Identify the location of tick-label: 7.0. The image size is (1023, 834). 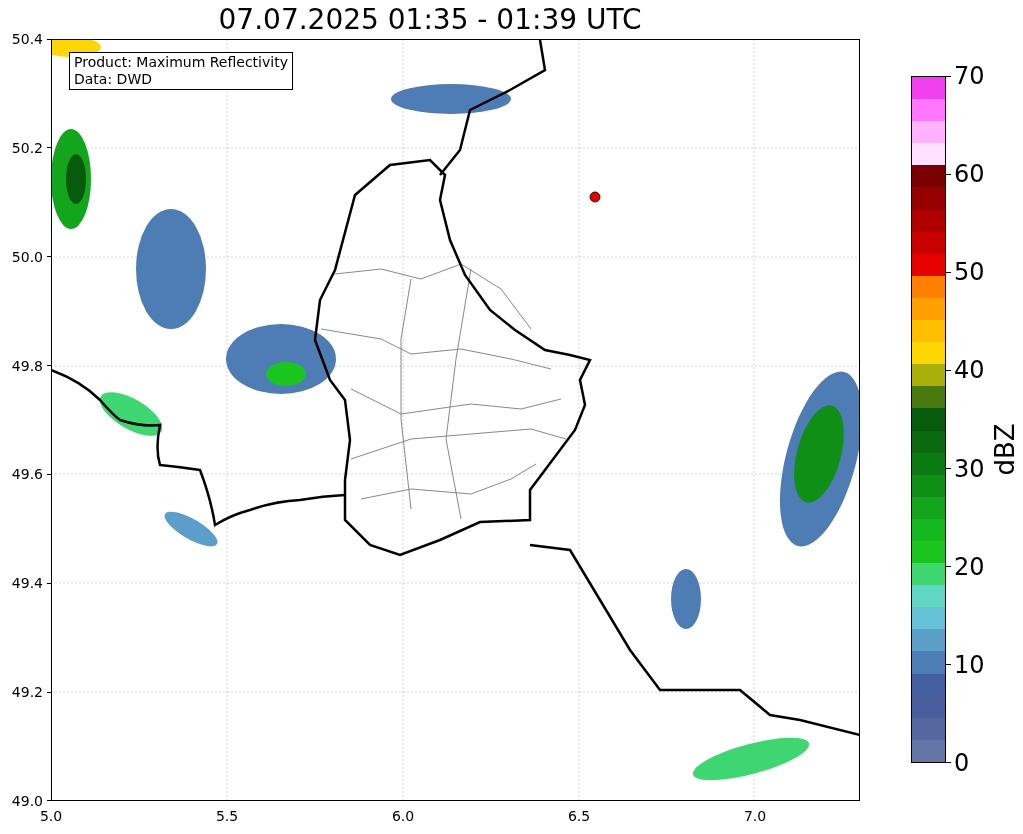
(755, 816).